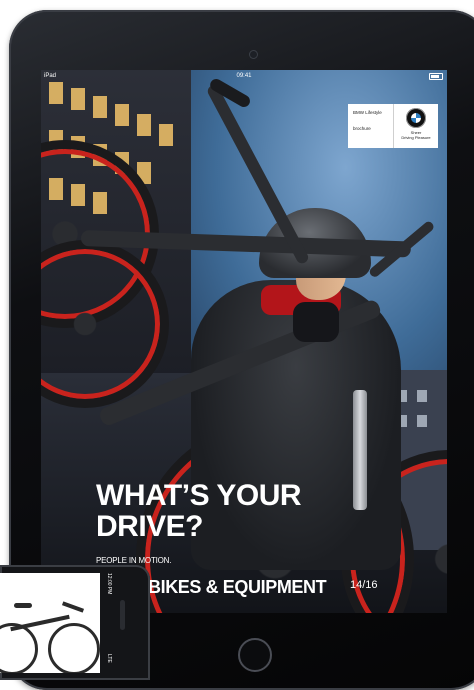 The height and width of the screenshot is (690, 474). Describe the element at coordinates (109, 584) in the screenshot. I see `phone-status-time: 12:00 PM` at that location.